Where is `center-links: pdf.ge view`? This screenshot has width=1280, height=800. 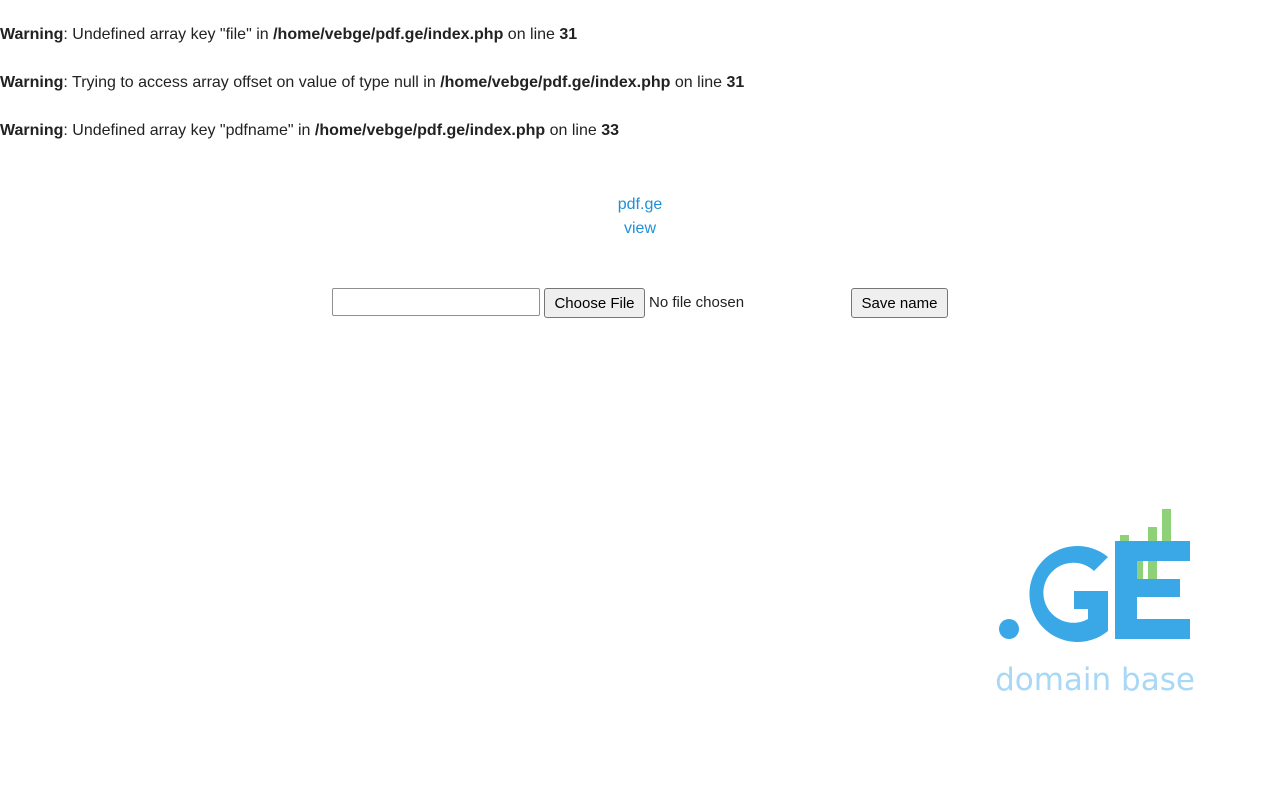
center-links: pdf.ge view is located at coordinates (640, 217).